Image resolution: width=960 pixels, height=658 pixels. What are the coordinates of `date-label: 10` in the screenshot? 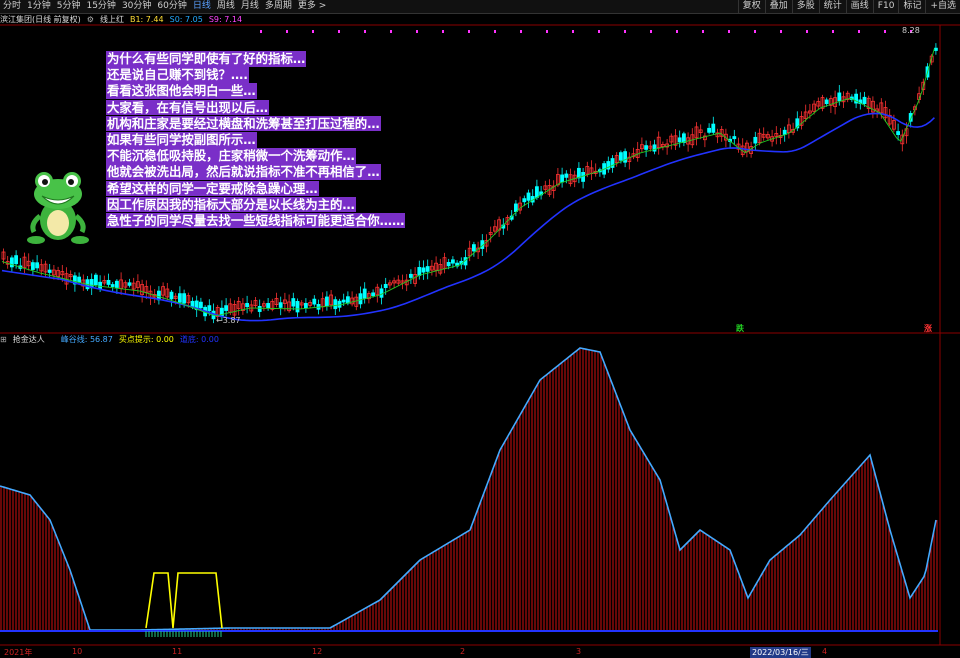 It's located at (77, 651).